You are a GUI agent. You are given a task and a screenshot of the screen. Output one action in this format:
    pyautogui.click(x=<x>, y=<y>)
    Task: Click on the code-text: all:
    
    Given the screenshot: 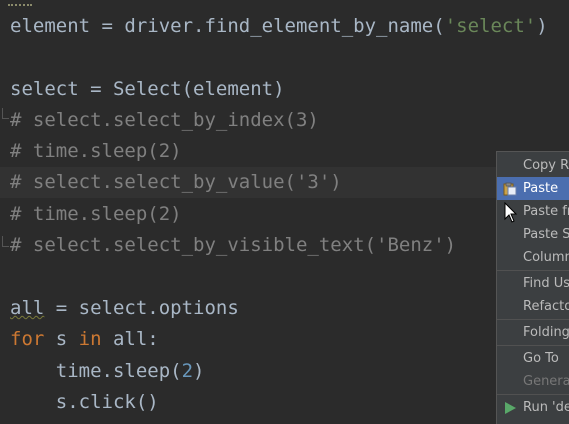 What is the action you would take?
    pyautogui.click(x=130, y=339)
    